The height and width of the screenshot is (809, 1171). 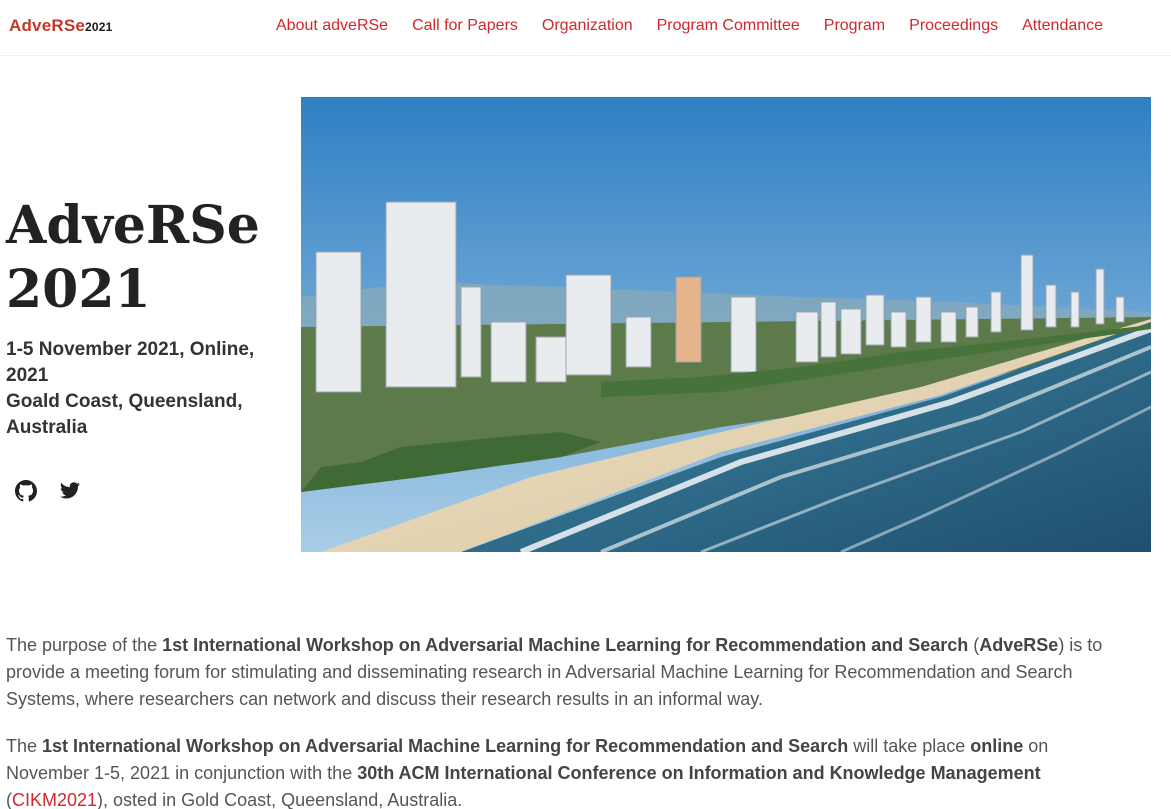 What do you see at coordinates (130, 362) in the screenshot?
I see `event-date: 1-5 November 2021, Online, 2021` at bounding box center [130, 362].